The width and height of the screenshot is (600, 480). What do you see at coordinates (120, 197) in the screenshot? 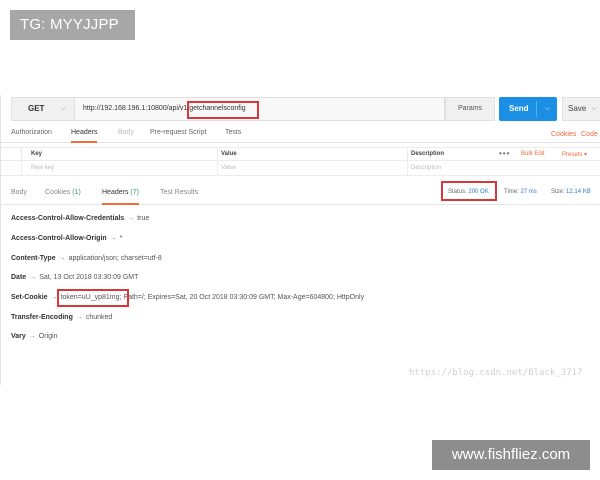
I see `response-tab-headers: Headers (7)` at bounding box center [120, 197].